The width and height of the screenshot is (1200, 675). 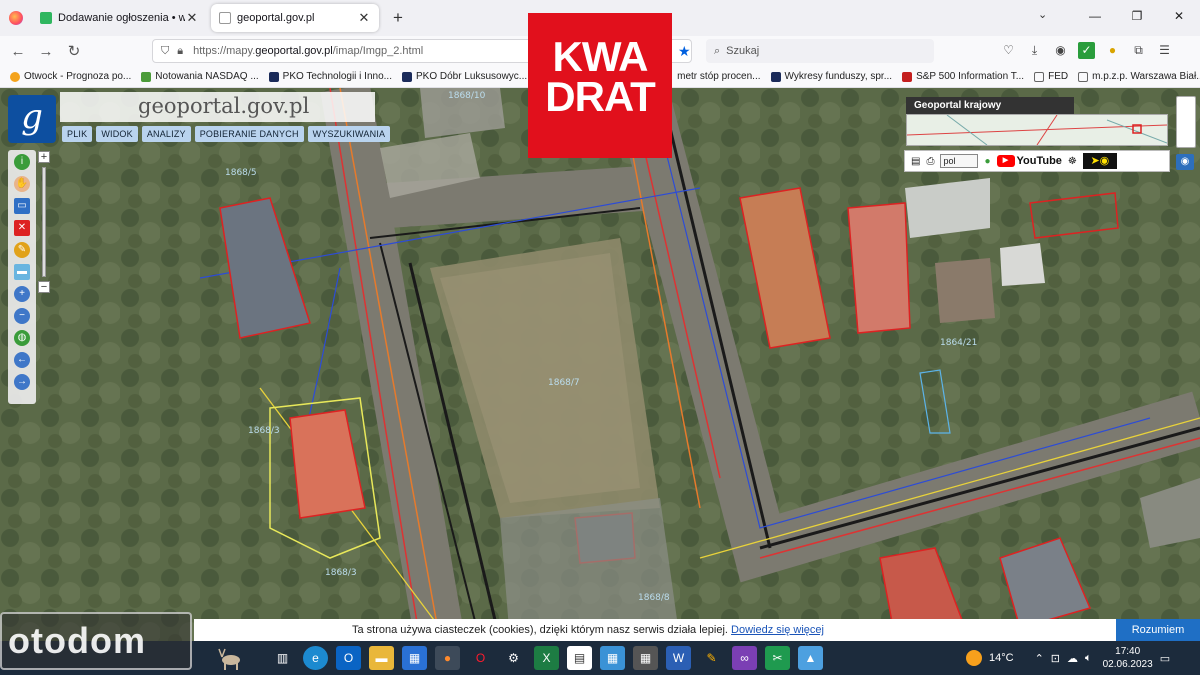 What do you see at coordinates (1095, 16) in the screenshot?
I see `minimize-icon: —` at bounding box center [1095, 16].